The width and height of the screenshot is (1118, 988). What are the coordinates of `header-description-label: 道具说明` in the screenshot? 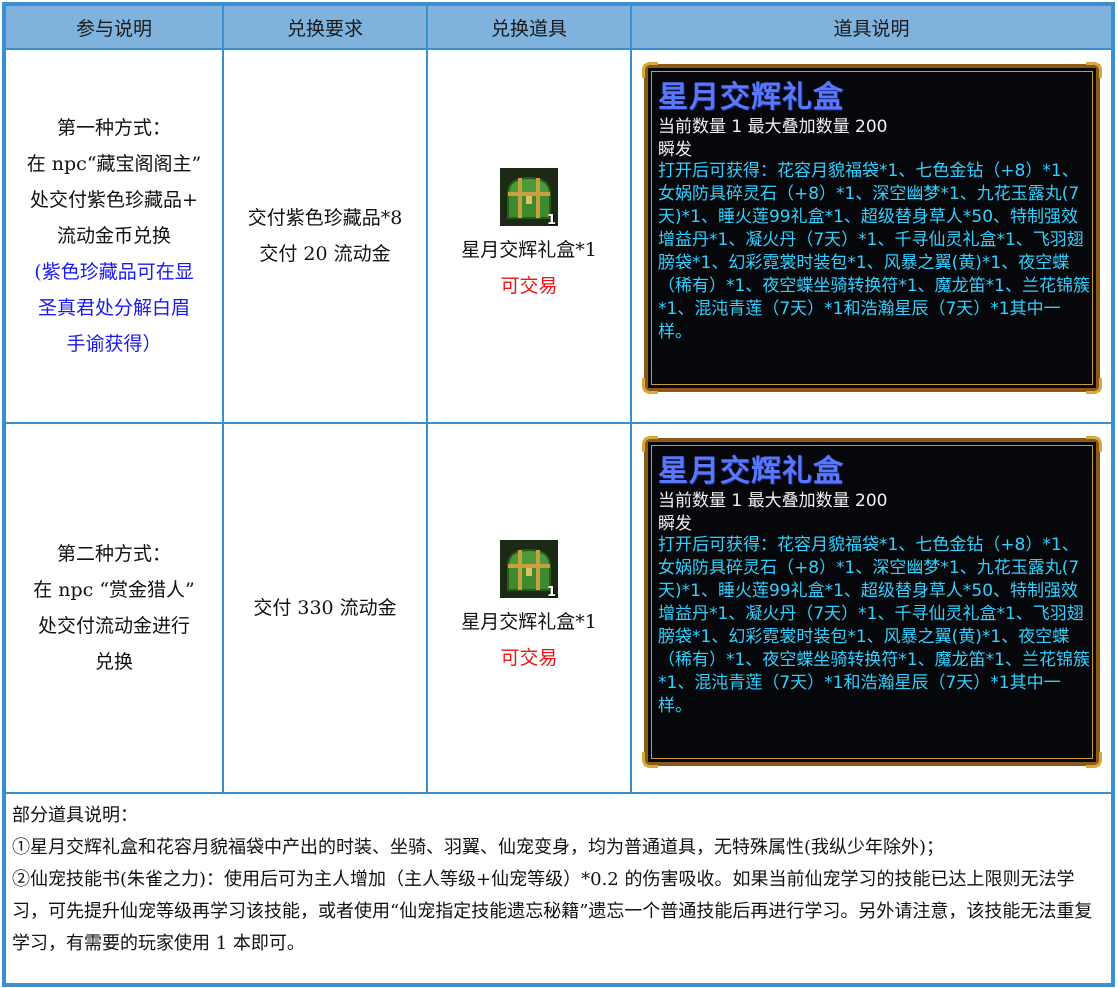 It's located at (871, 28).